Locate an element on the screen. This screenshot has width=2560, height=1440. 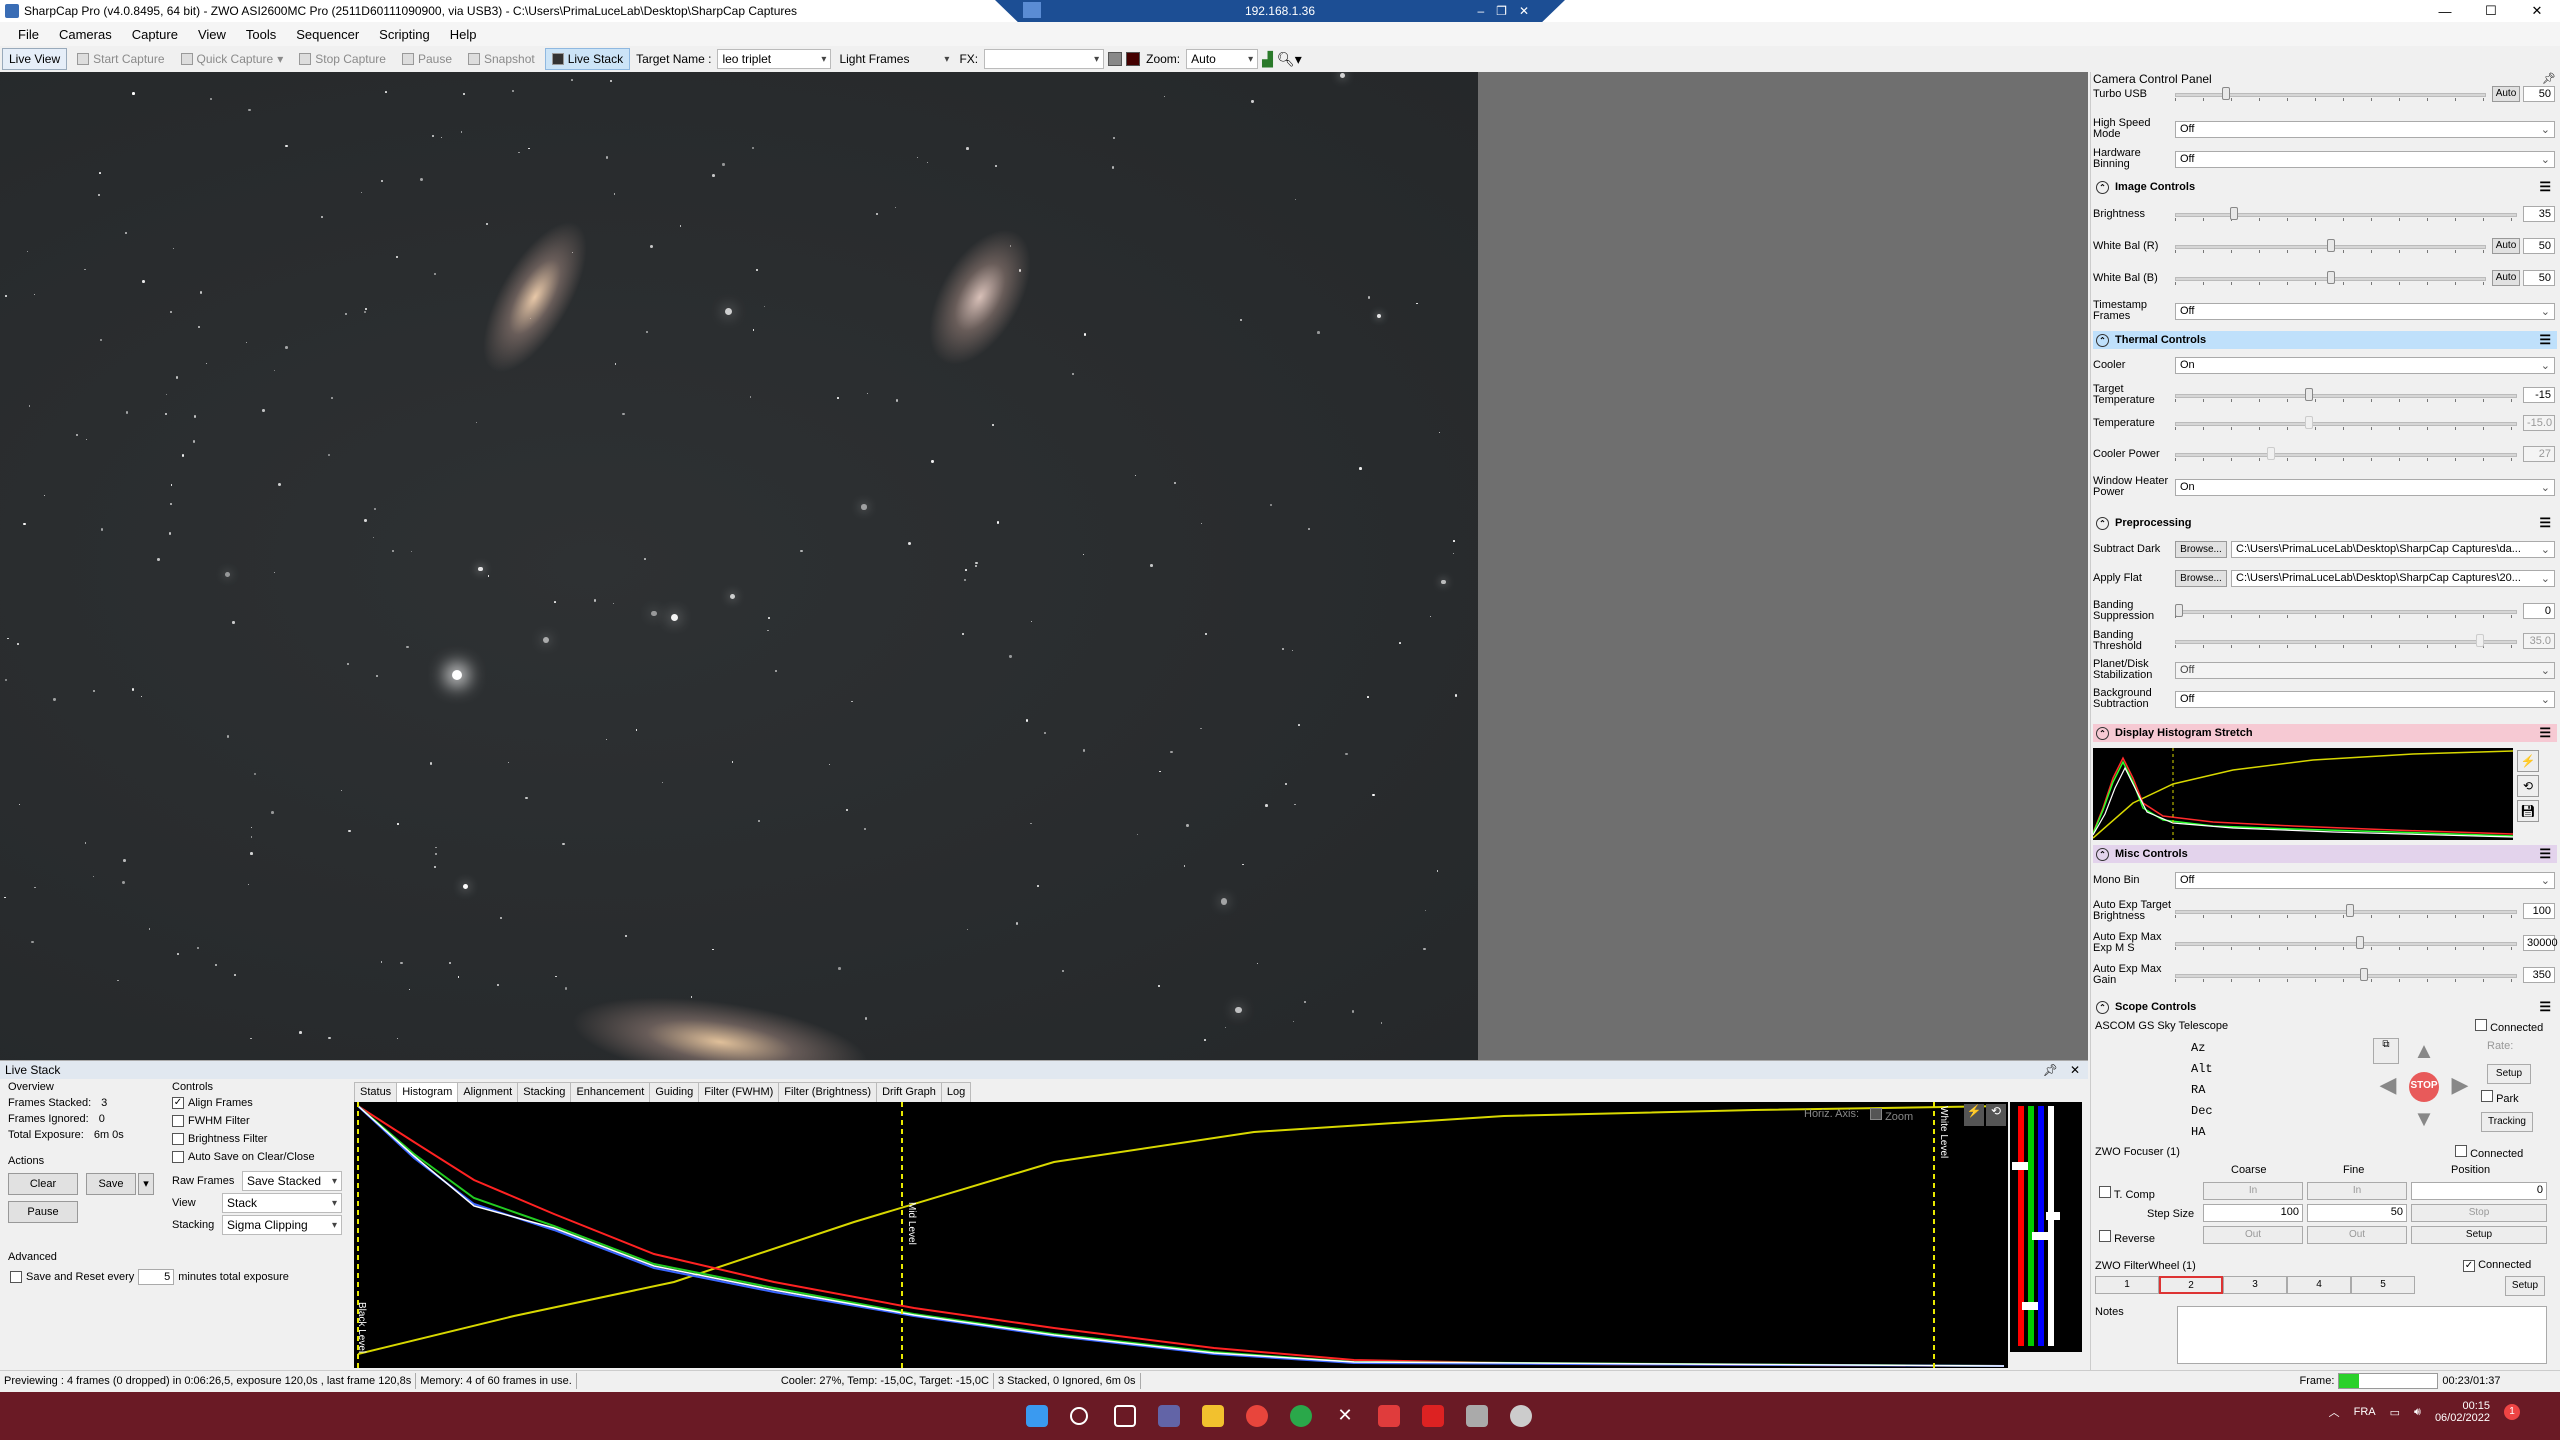
wb-b-slider is located at coordinates (2330, 278).